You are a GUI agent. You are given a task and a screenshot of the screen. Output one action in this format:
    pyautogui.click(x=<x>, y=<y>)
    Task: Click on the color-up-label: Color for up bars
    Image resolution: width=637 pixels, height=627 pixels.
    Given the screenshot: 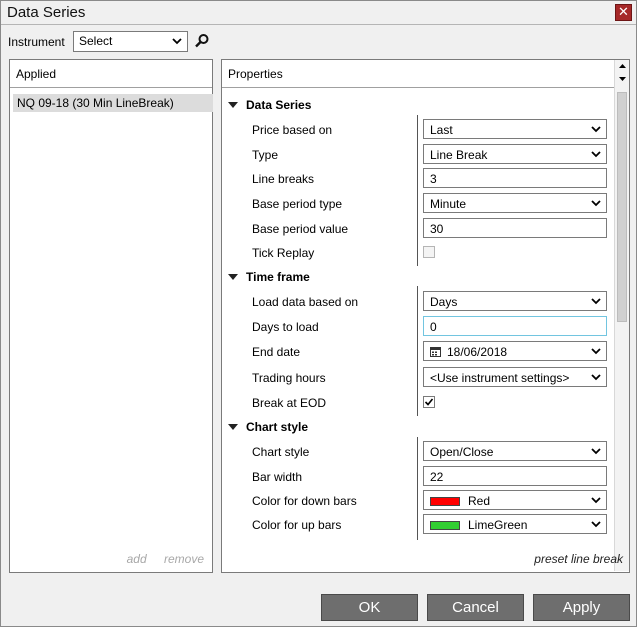 What is the action you would take?
    pyautogui.click(x=297, y=525)
    